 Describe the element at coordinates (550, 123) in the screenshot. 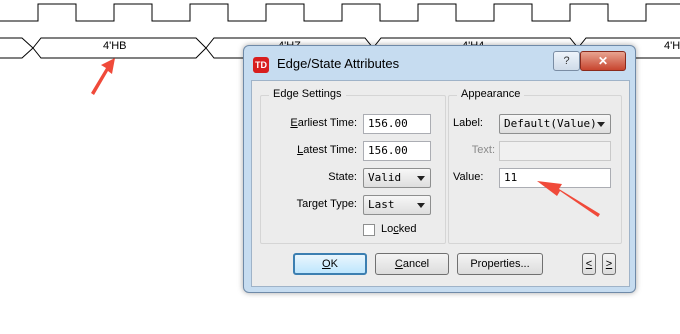

I see `label-select-value: Default(Value)` at that location.